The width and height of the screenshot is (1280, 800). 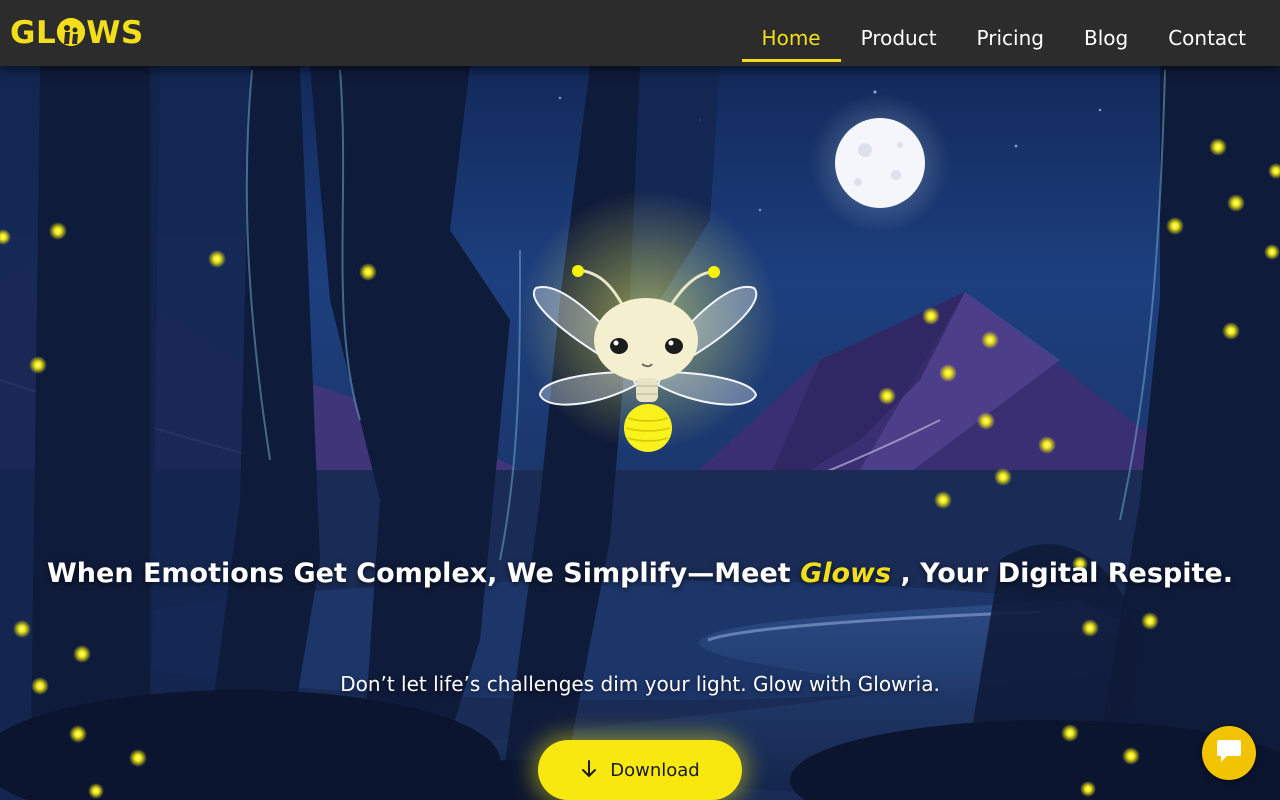 What do you see at coordinates (791, 33) in the screenshot?
I see `nav-link-home: Home` at bounding box center [791, 33].